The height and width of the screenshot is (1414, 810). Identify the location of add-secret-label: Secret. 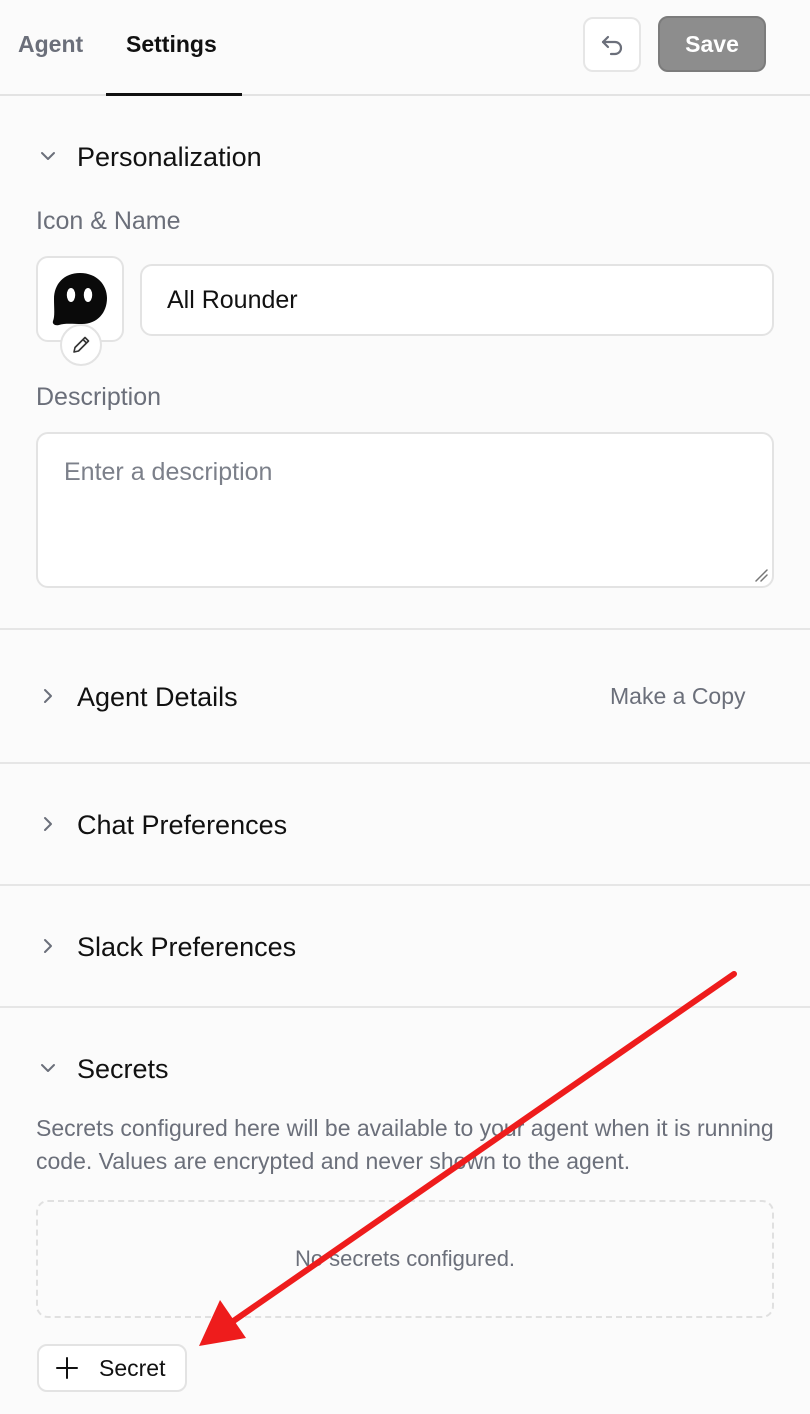
(132, 1367).